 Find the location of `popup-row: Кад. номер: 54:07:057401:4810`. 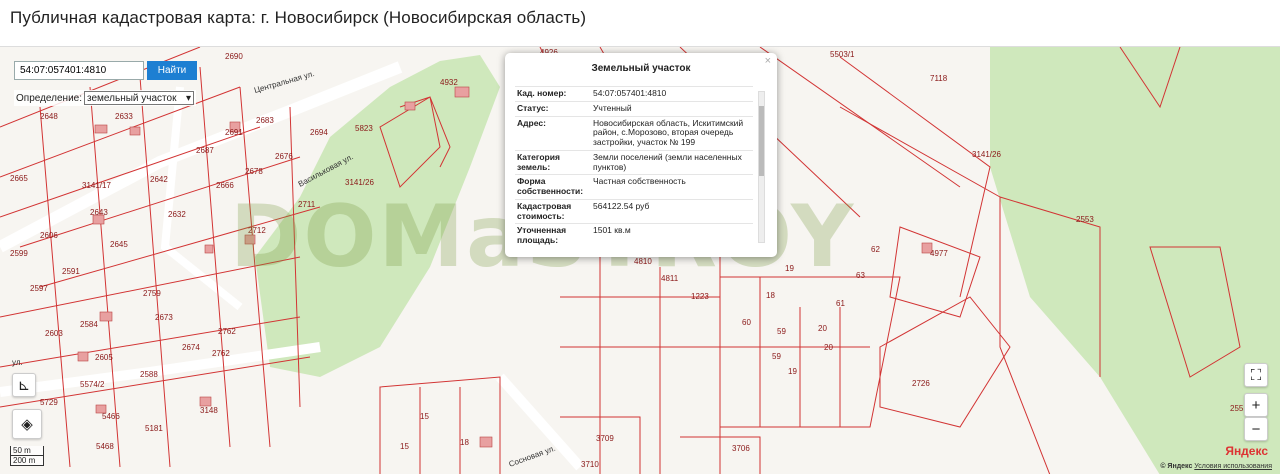

popup-row: Кад. номер: 54:07:057401:4810 is located at coordinates (634, 94).